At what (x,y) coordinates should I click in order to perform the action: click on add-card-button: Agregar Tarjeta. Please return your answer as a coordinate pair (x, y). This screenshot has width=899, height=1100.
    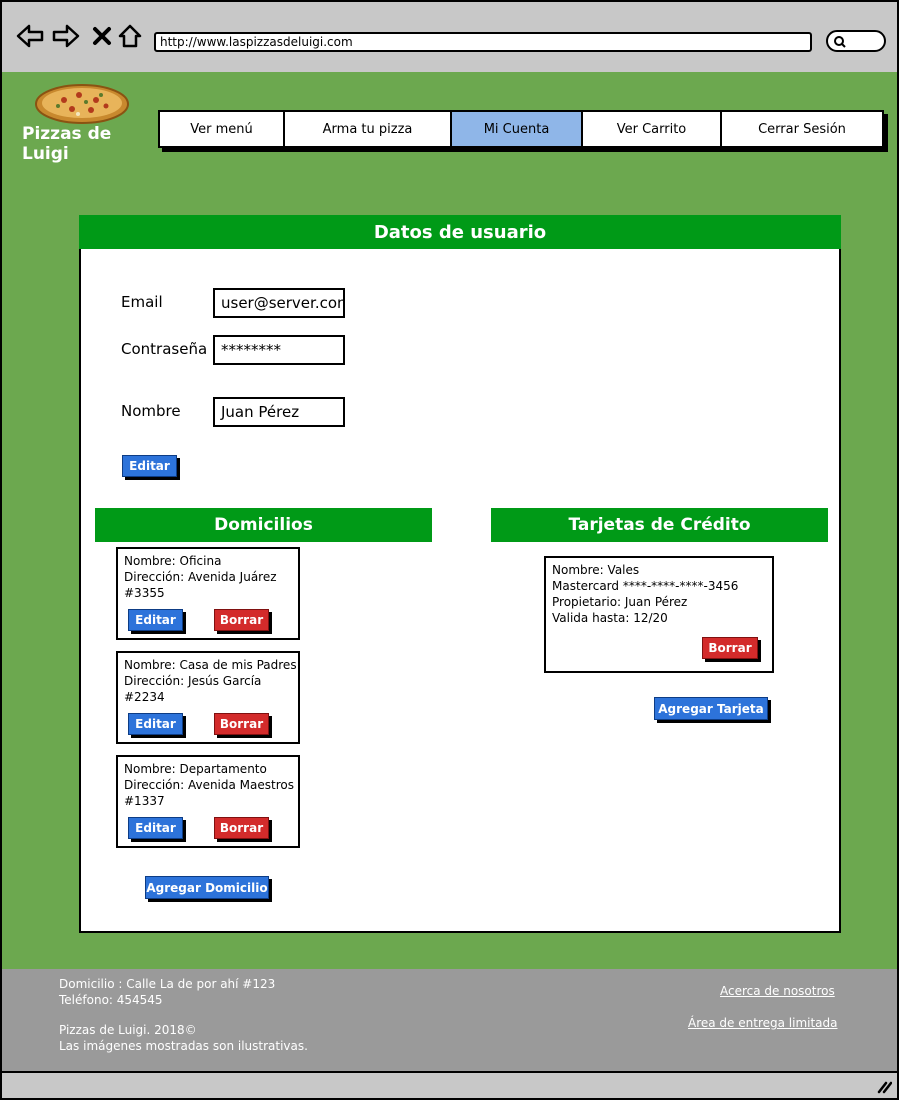
    Looking at the image, I should click on (711, 708).